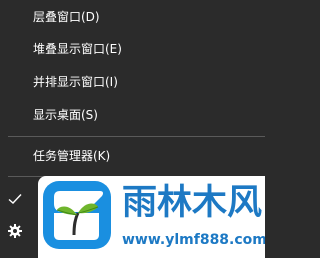 The width and height of the screenshot is (320, 258). Describe the element at coordinates (132, 115) in the screenshot. I see `menu-item-show-desktop: 显示桌面(S)` at that location.